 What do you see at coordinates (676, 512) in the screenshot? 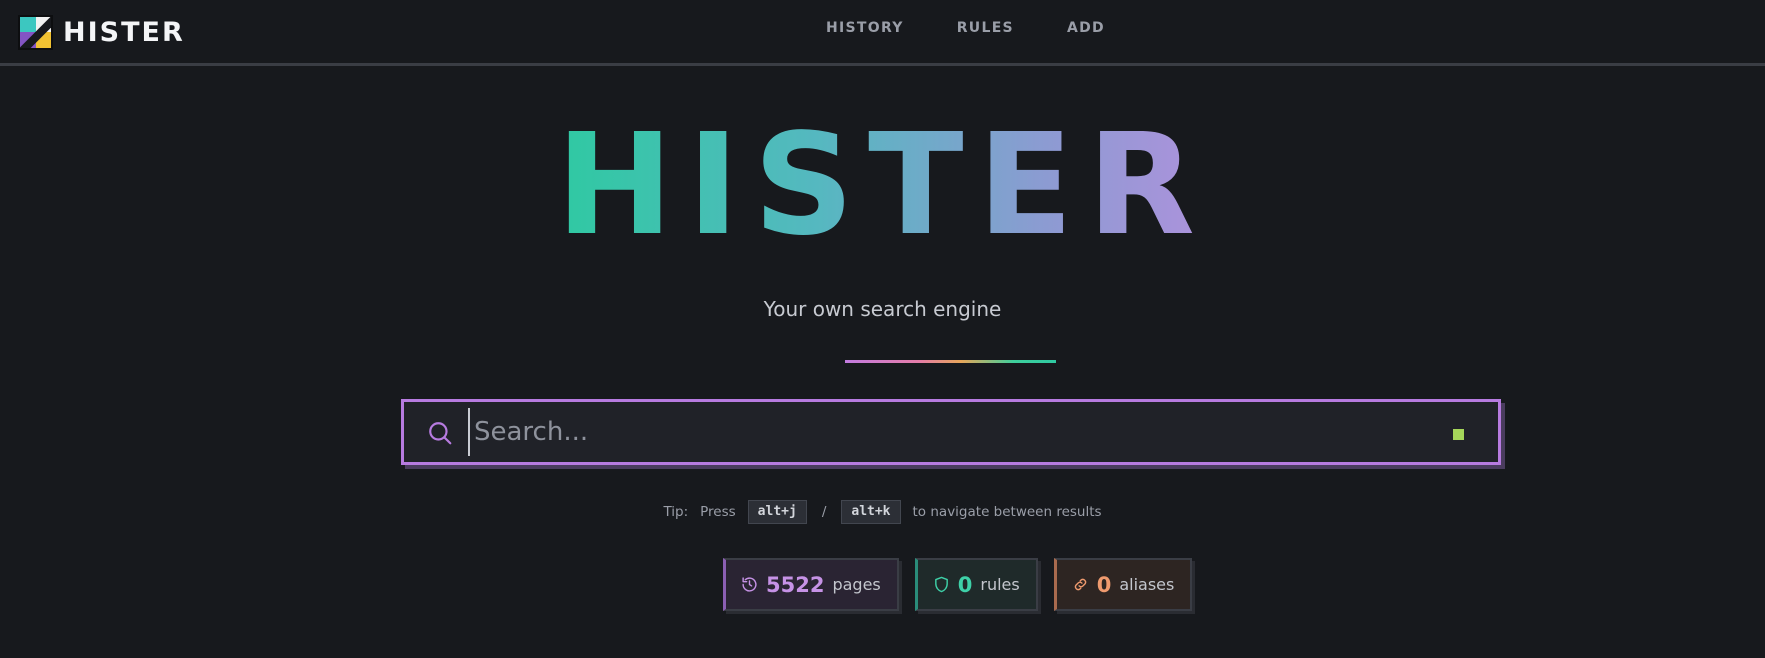
I see `tip-label: Tip:` at bounding box center [676, 512].